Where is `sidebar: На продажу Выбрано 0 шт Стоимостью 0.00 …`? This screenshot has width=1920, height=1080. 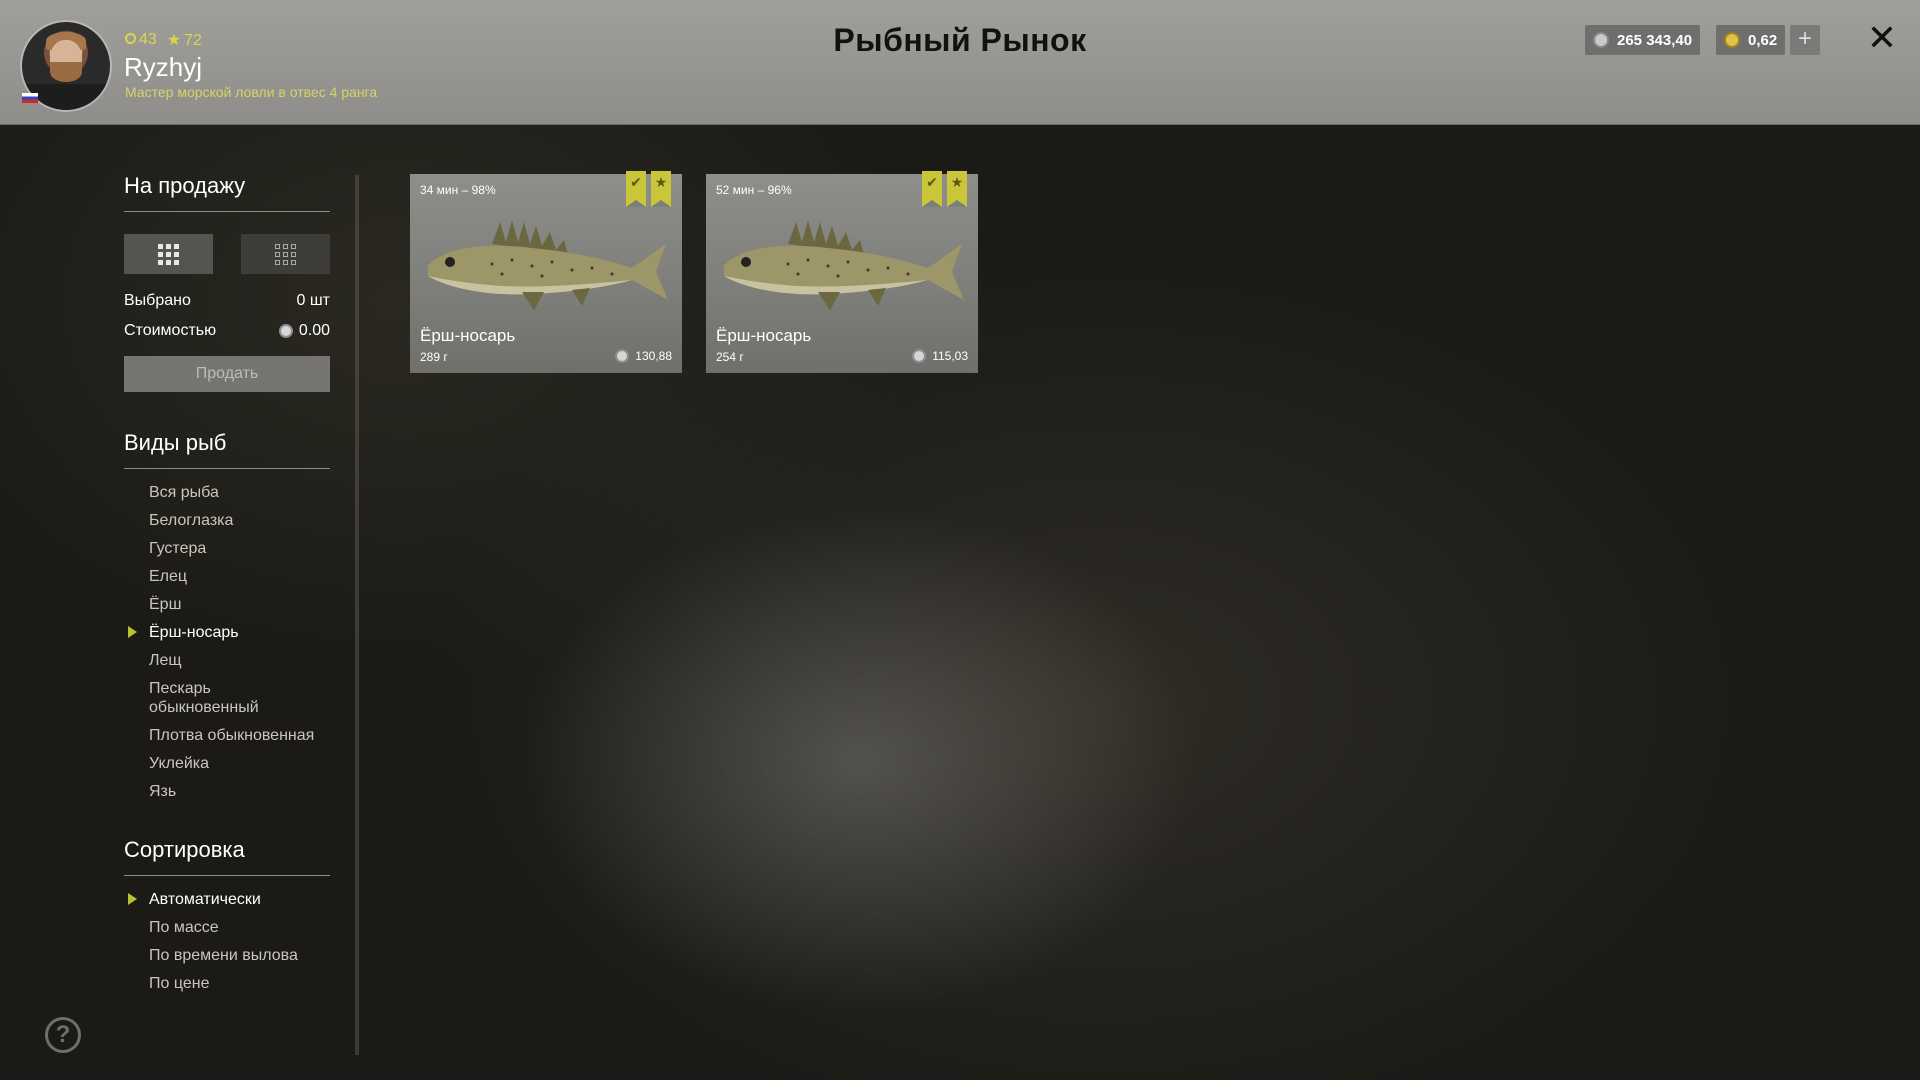 sidebar: На продажу Выбрано 0 шт Стоимостью 0.00 … is located at coordinates (227, 563).